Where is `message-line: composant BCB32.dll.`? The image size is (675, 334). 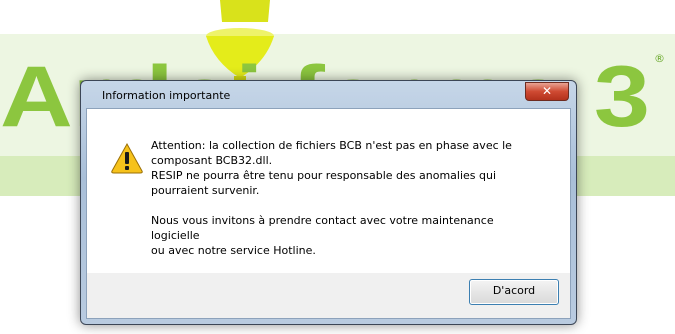
message-line: composant BCB32.dll. is located at coordinates (212, 160).